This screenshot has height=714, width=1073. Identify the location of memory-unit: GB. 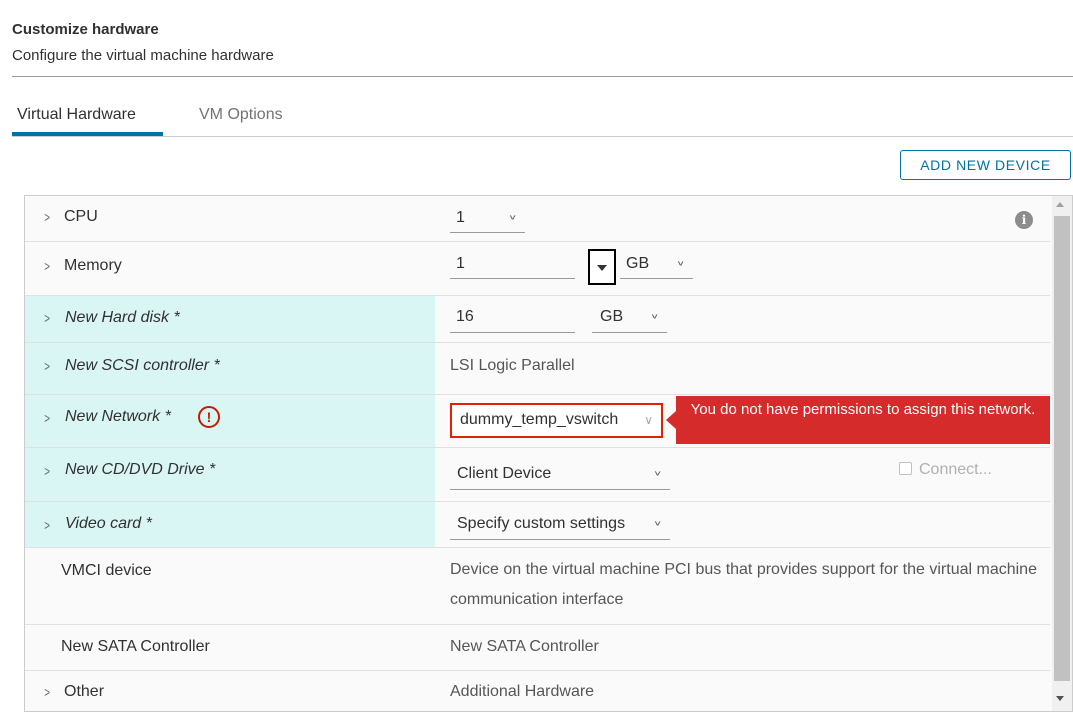
(638, 263).